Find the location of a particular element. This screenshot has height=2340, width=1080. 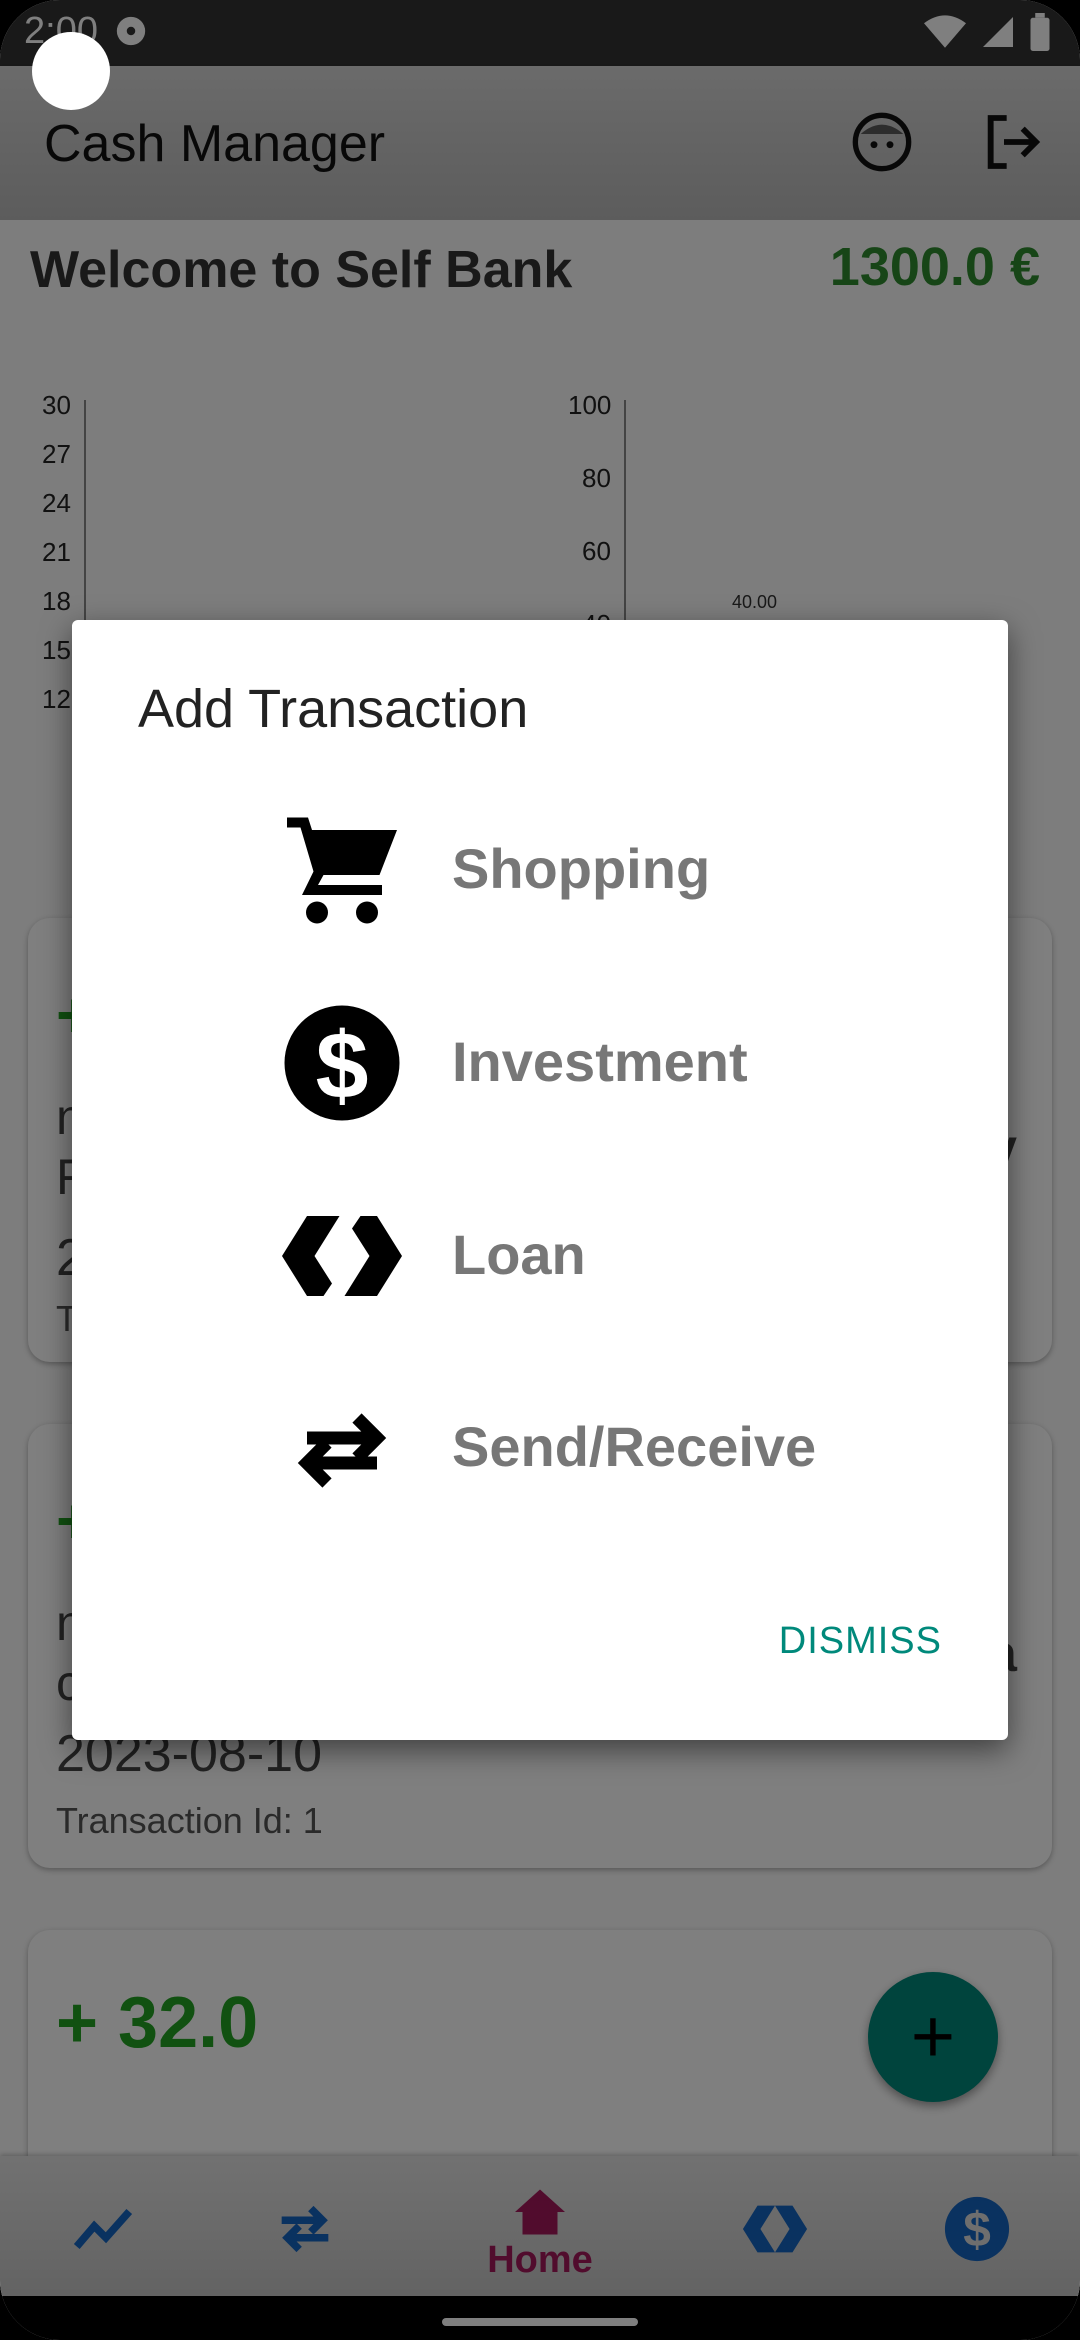

dismiss-button: DISMISS is located at coordinates (860, 1641).